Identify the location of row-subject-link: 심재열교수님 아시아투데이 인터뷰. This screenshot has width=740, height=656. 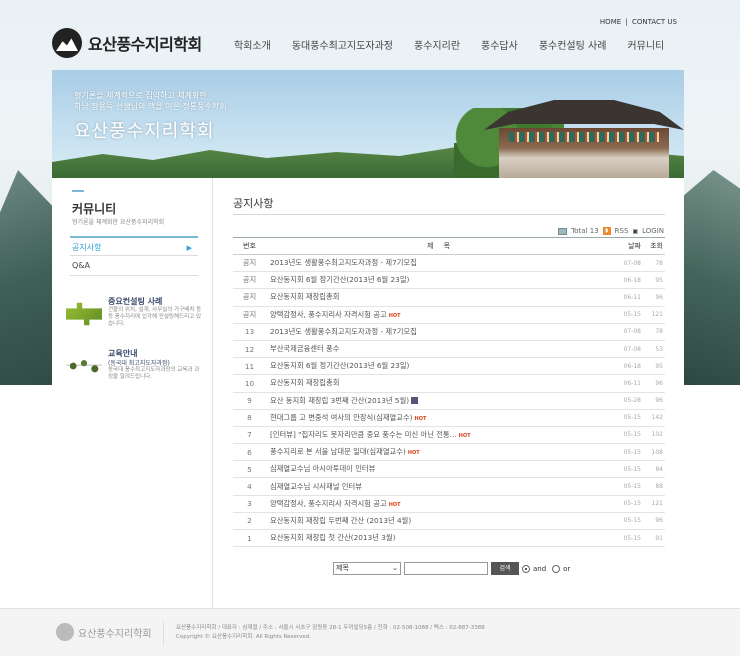
(440, 469).